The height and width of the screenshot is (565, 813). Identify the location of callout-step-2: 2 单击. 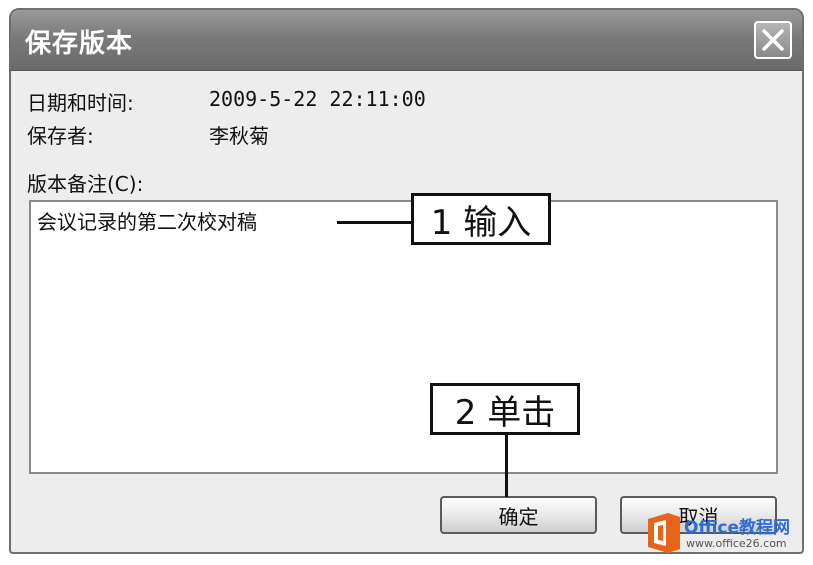
(505, 409).